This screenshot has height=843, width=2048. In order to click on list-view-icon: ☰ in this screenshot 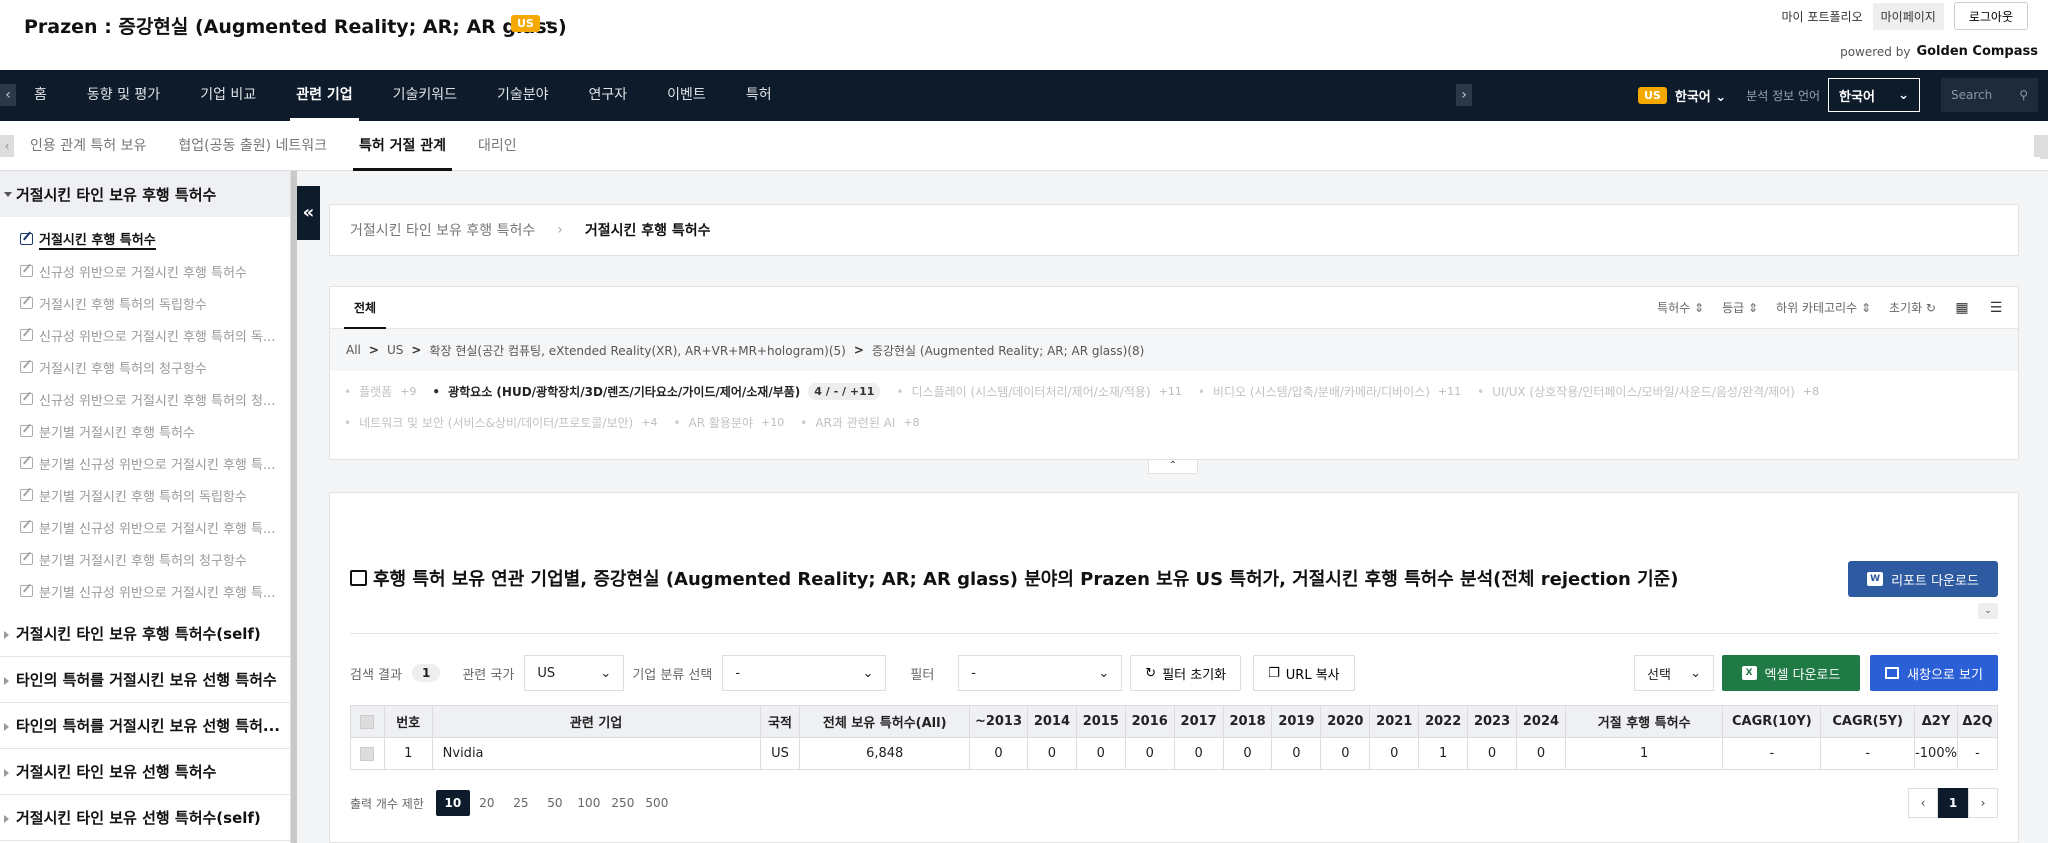, I will do `click(1996, 308)`.